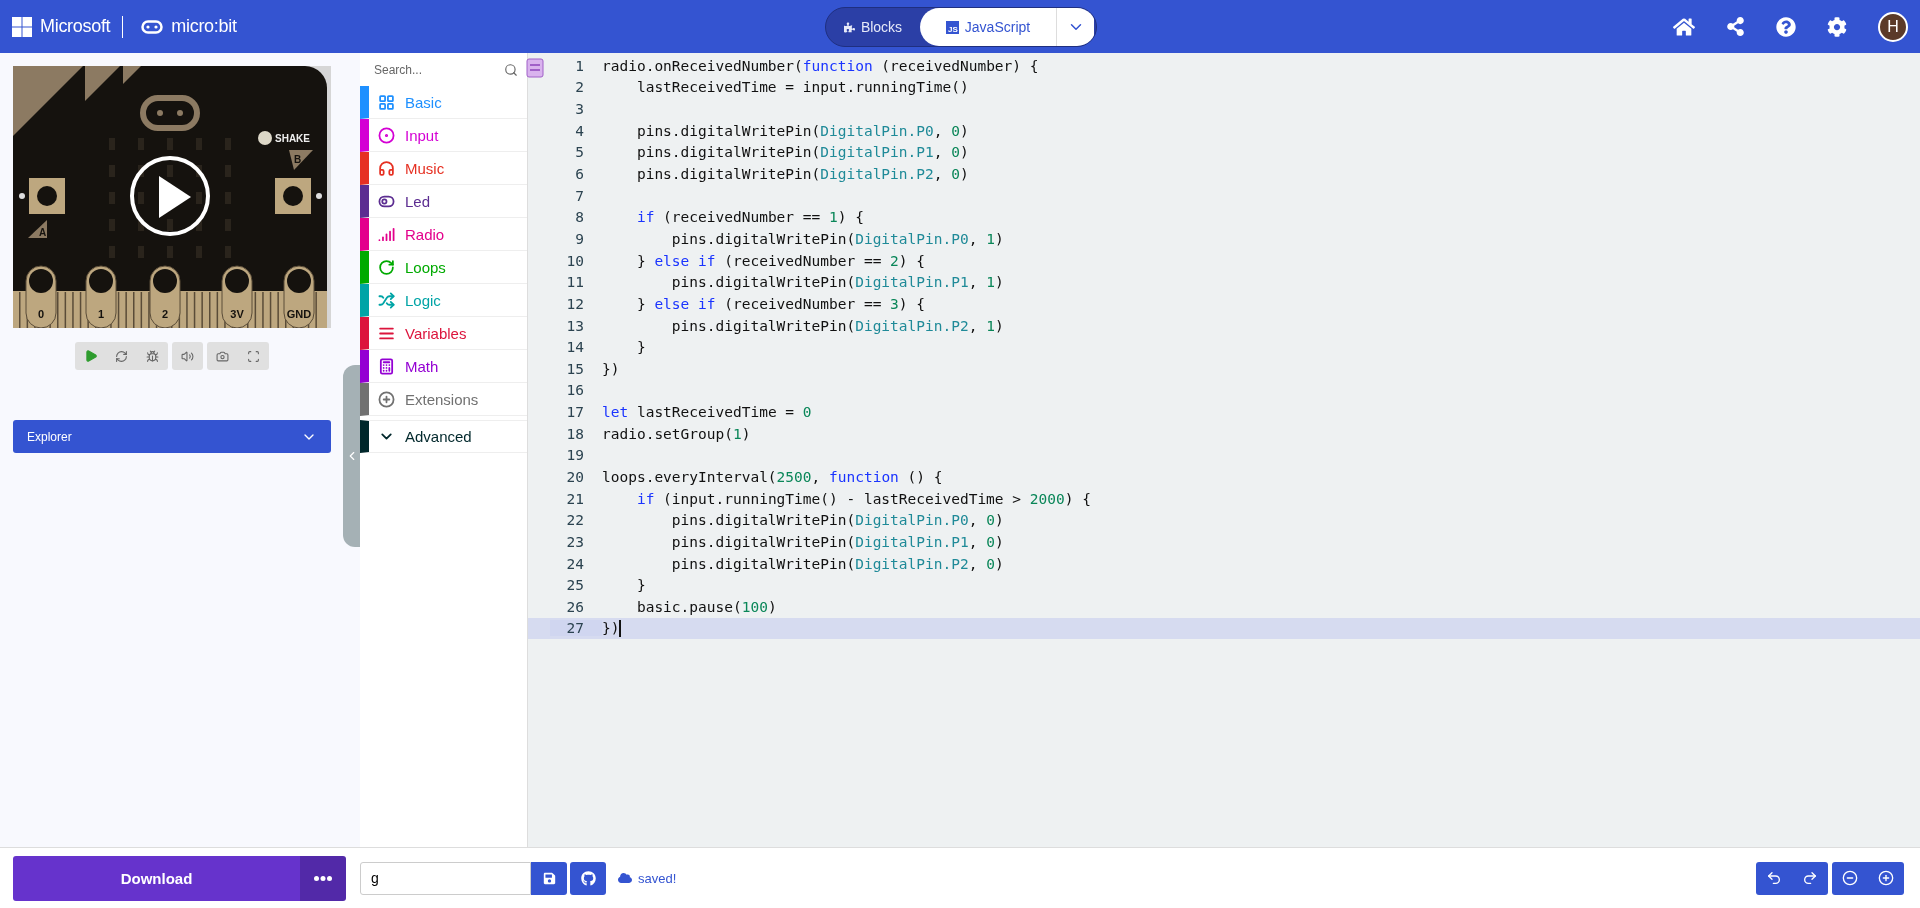 Image resolution: width=1920 pixels, height=908 pixels. I want to click on save-icon, so click(549, 878).